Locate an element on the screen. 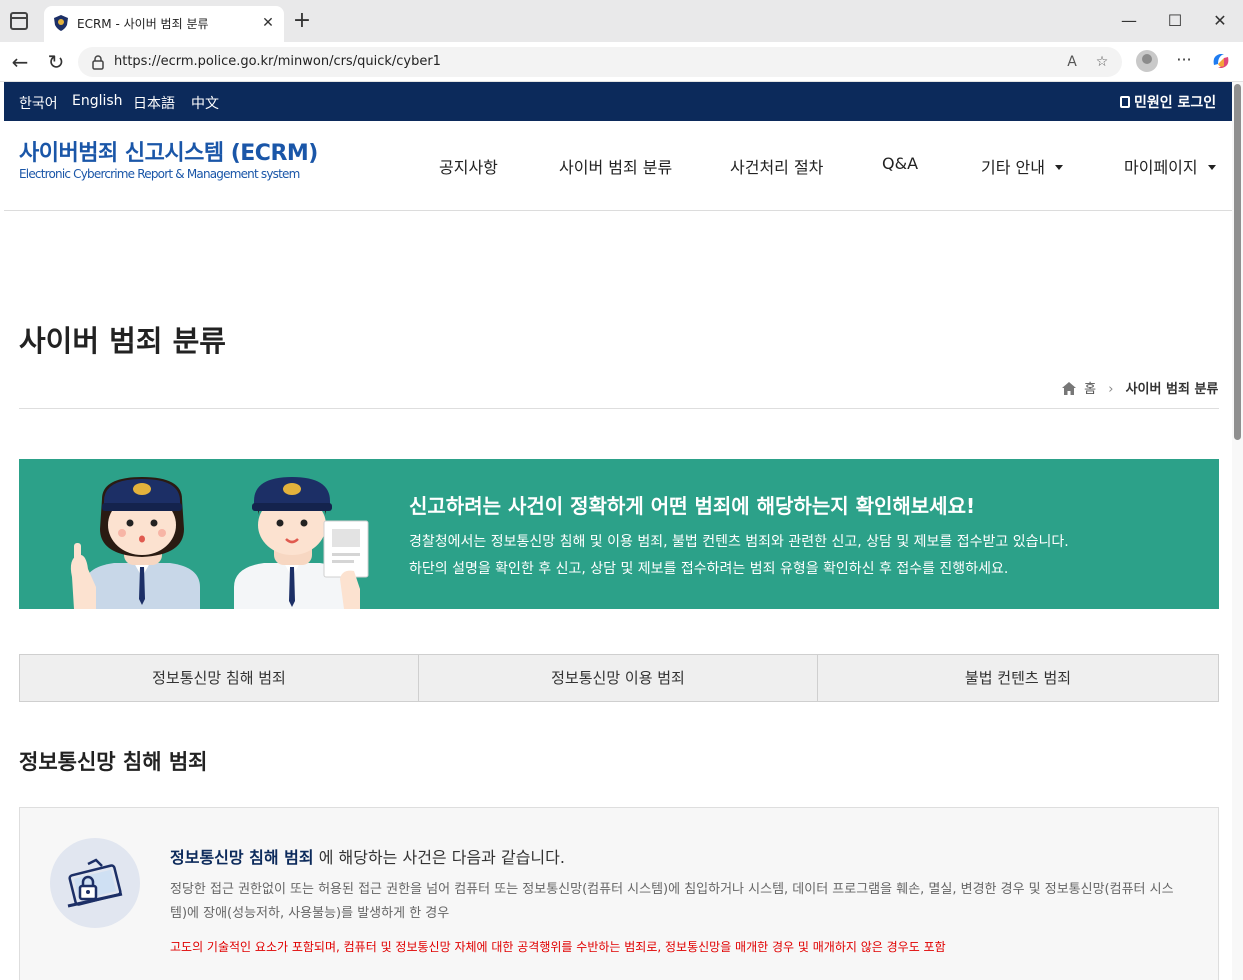  site-logo-title: 사이버범죄 신고시스템 (ECRM) is located at coordinates (168, 151).